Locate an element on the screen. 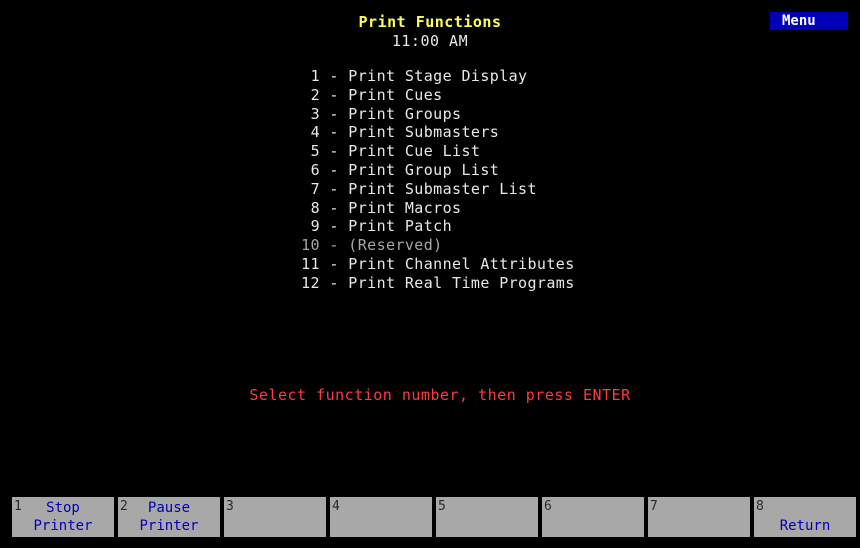 The height and width of the screenshot is (548, 860). softkey-number: 7 is located at coordinates (654, 506).